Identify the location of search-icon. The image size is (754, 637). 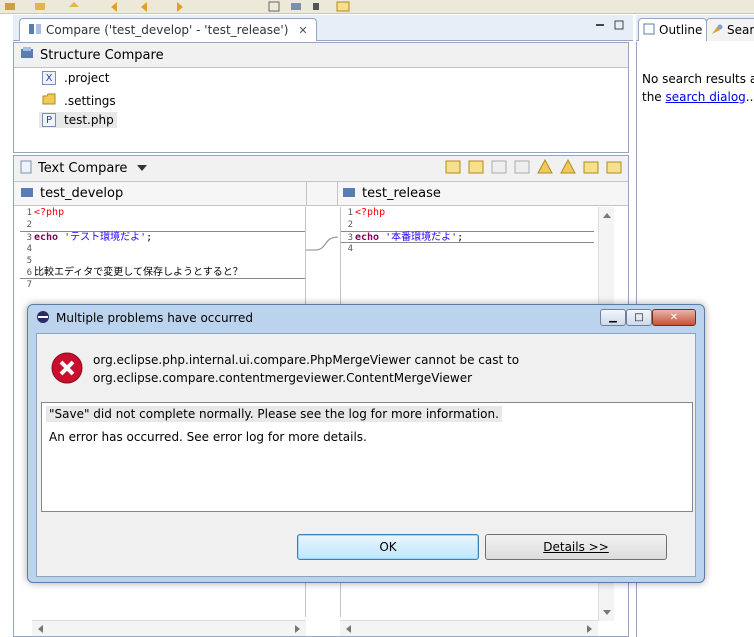
(717, 30).